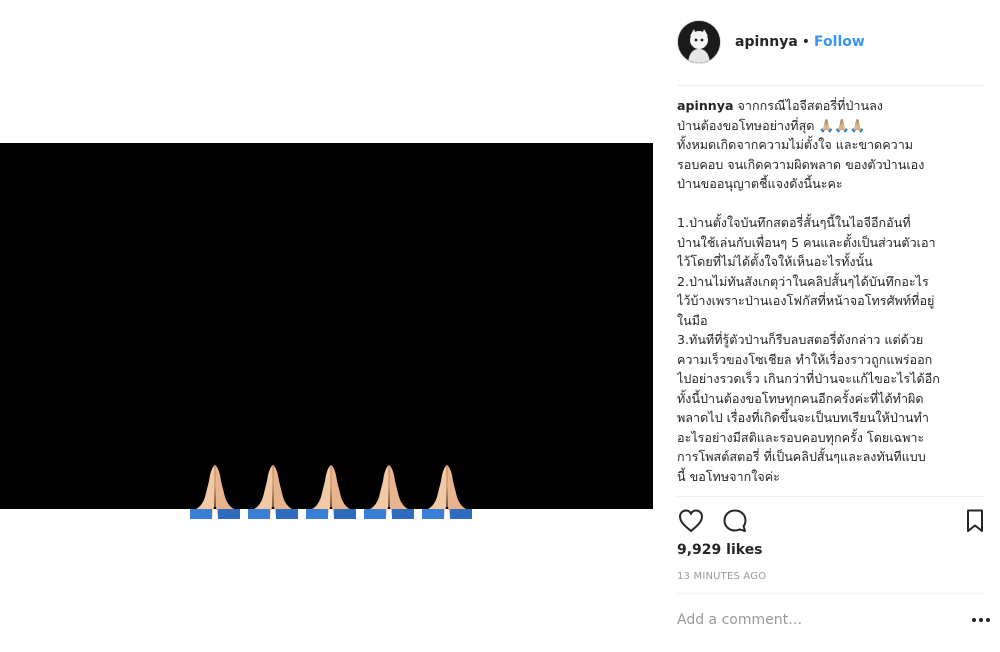  I want to click on follow-button: Follow, so click(839, 42).